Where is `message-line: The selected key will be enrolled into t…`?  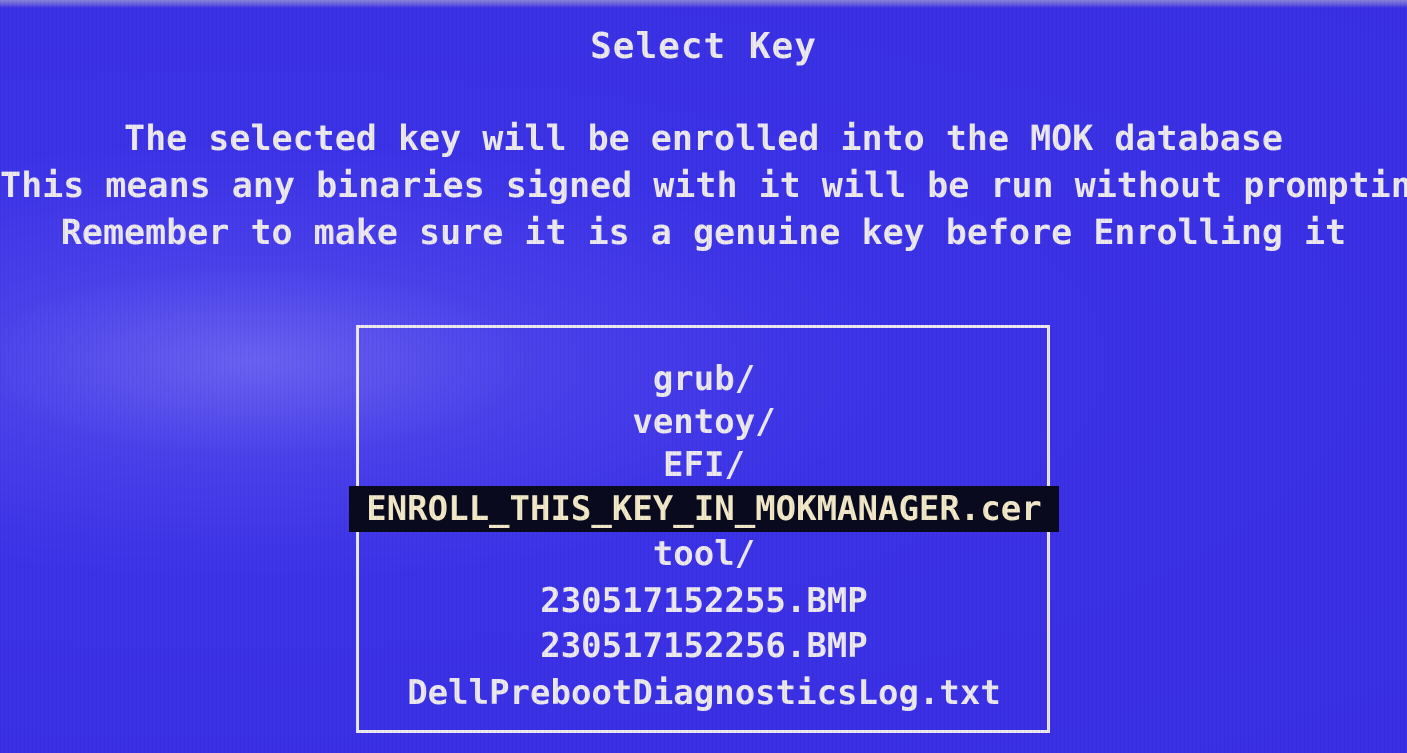
message-line: The selected key will be enrolled into t… is located at coordinates (703, 139).